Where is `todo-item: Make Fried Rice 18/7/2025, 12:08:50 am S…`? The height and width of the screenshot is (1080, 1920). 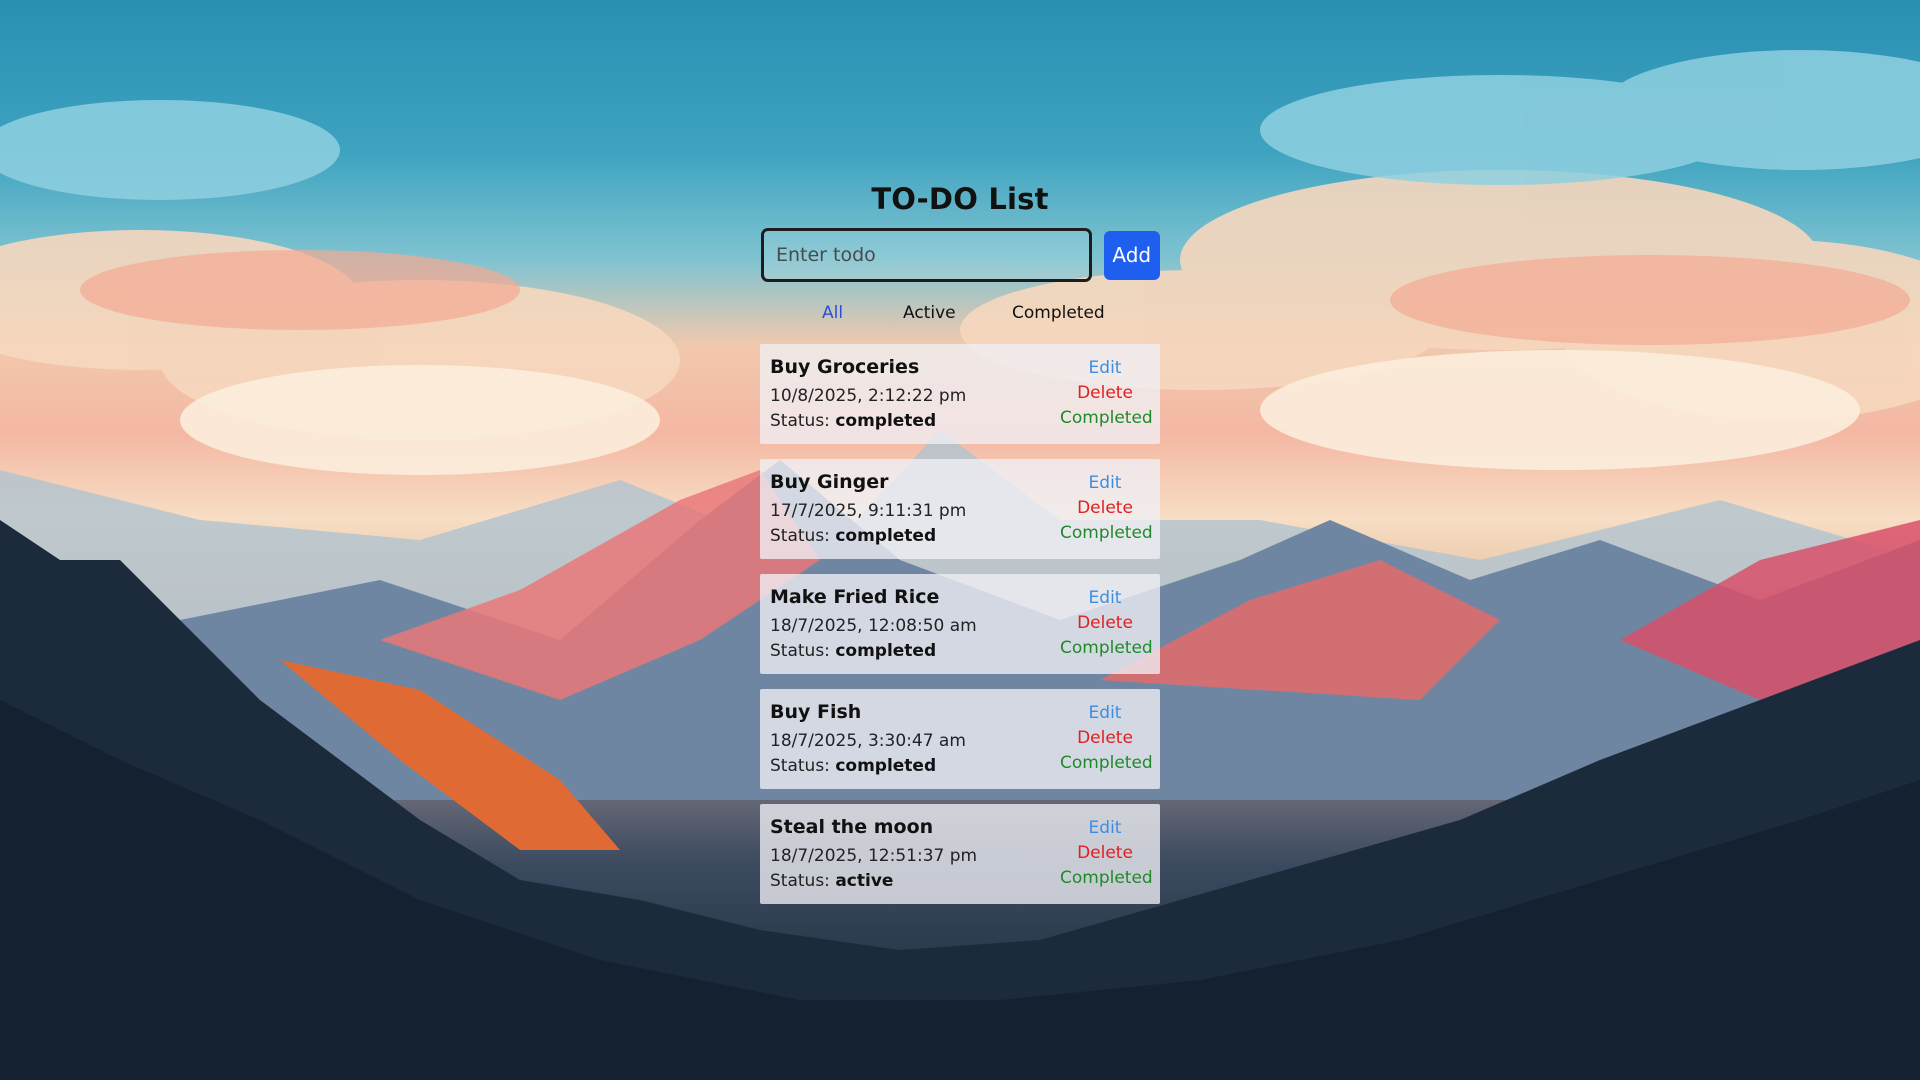
todo-item: Make Fried Rice 18/7/2025, 12:08:50 am S… is located at coordinates (960, 624).